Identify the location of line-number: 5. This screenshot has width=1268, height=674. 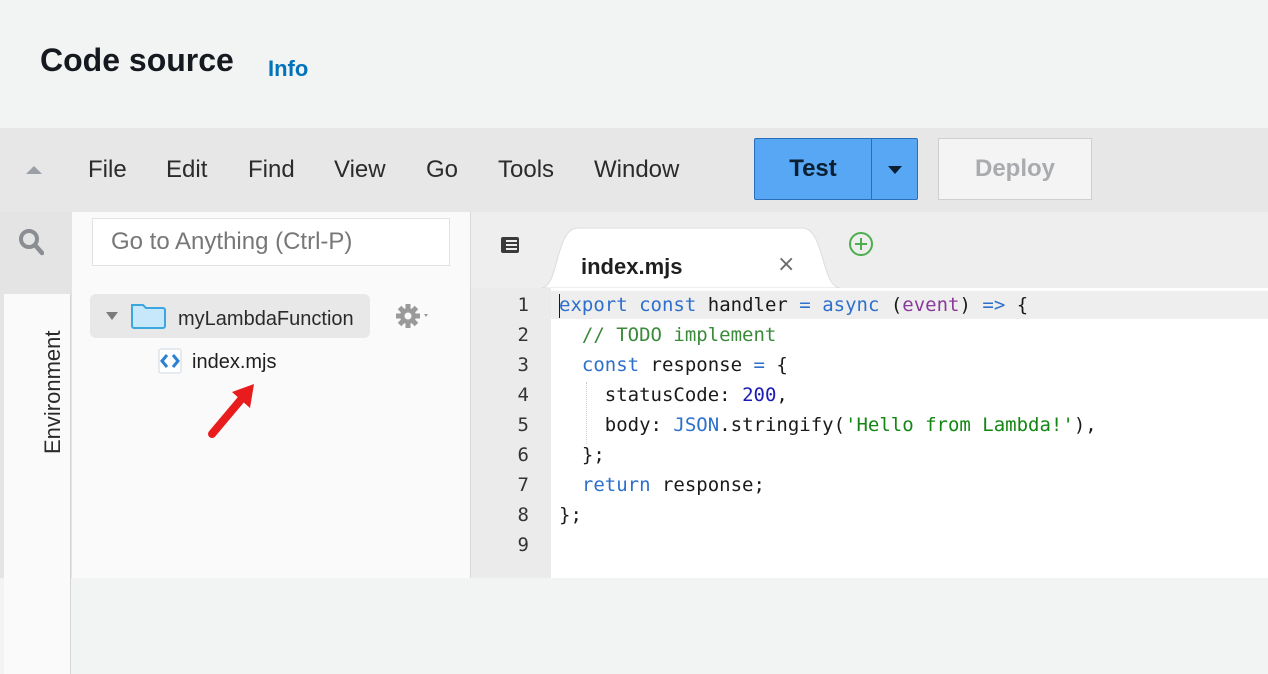
(523, 425).